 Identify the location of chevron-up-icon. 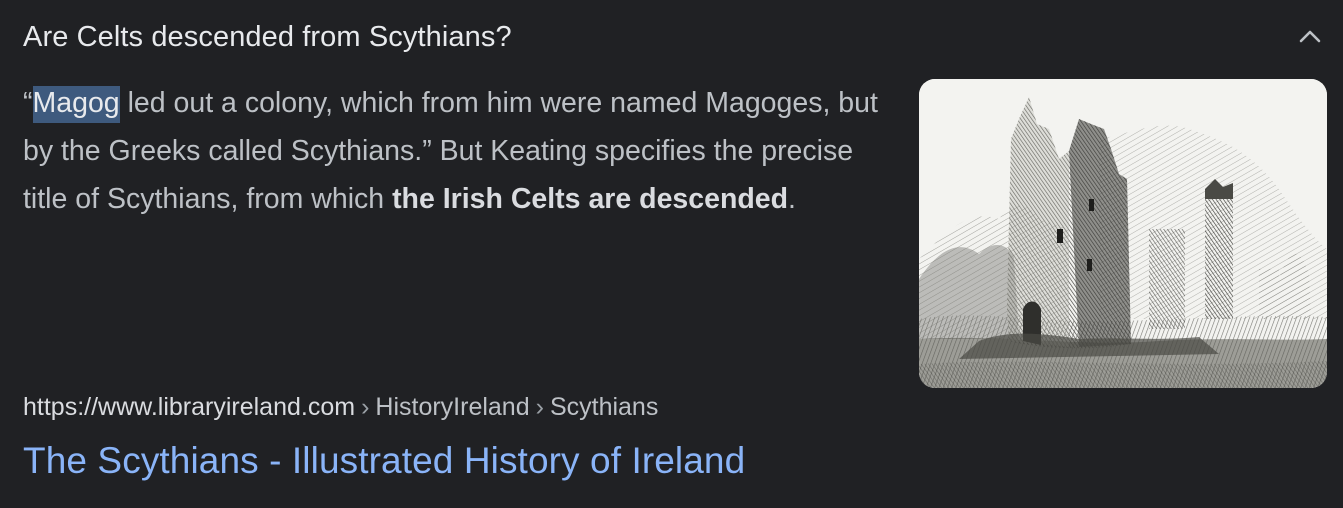
(1310, 37).